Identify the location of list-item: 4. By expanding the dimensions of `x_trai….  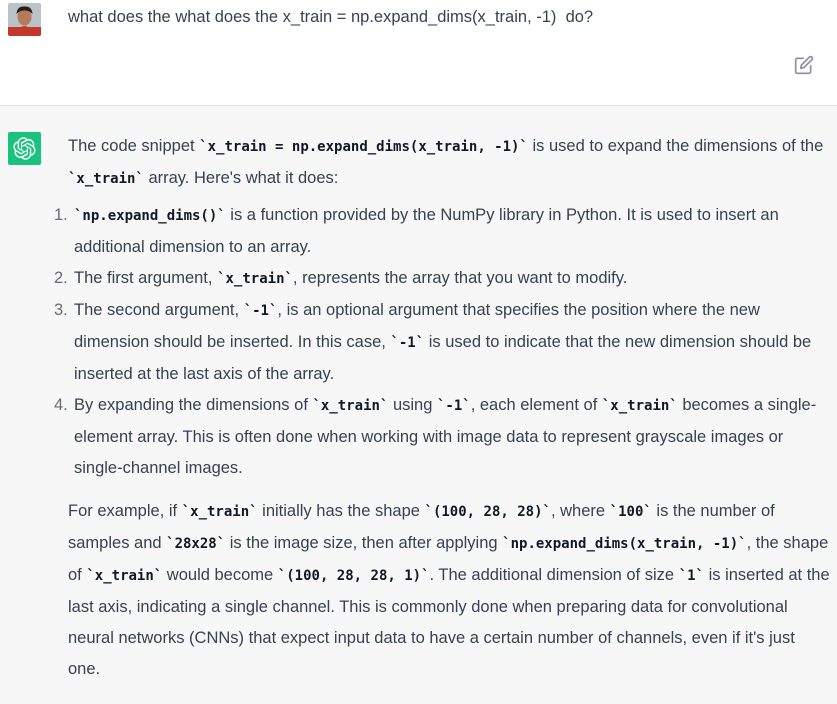
(442, 437).